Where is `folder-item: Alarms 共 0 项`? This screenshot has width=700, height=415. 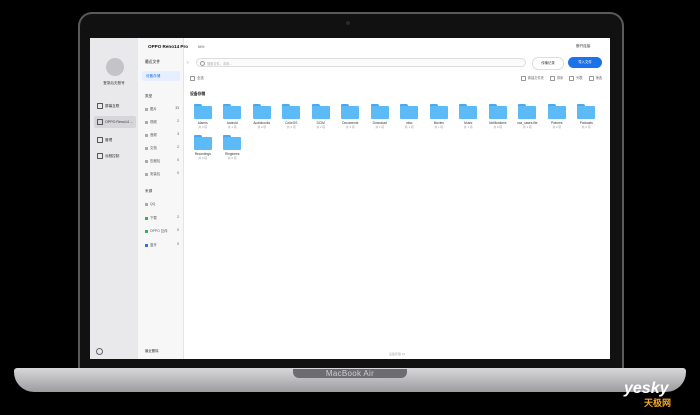
folder-item: Alarms 共 0 项 is located at coordinates (203, 116).